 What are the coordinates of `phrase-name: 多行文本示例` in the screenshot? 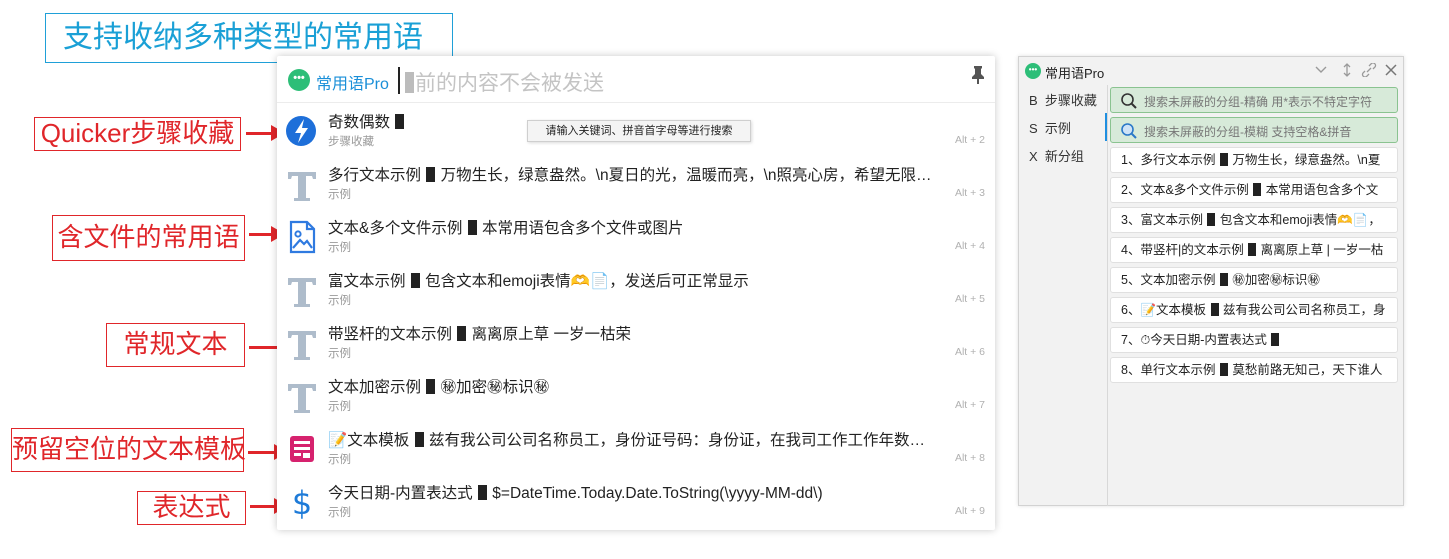 It's located at (375, 175).